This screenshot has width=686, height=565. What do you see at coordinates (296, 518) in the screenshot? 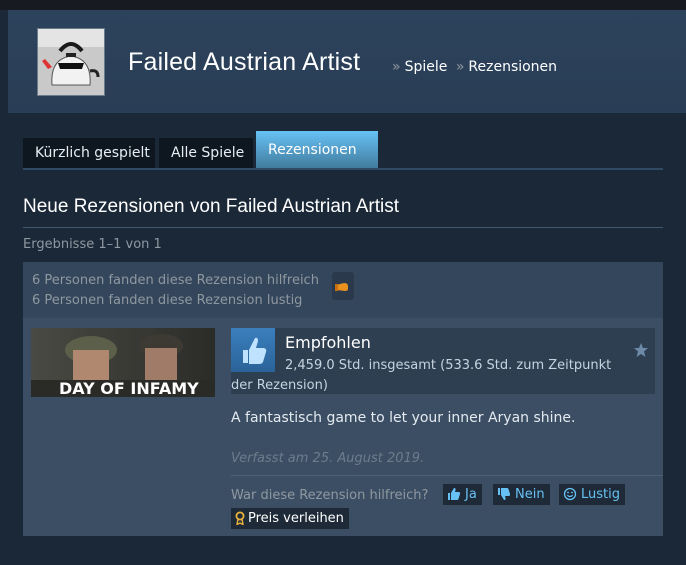
I see `award-button-label: Preis verleihen` at bounding box center [296, 518].